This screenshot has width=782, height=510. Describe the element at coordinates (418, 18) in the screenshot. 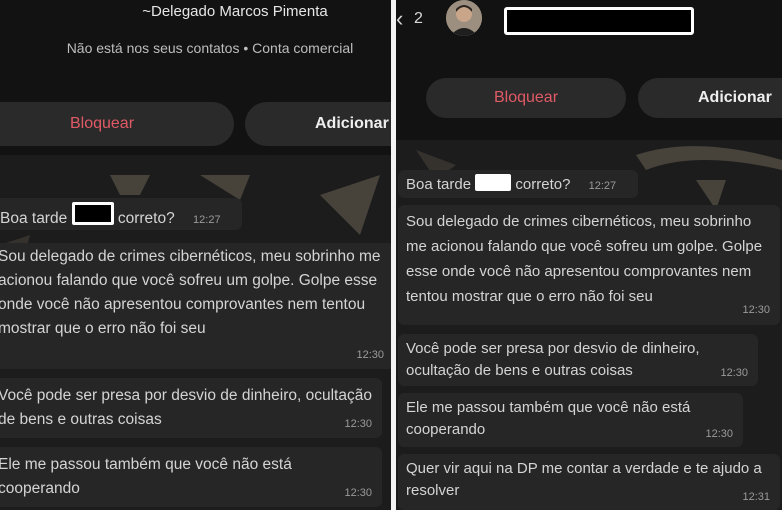

I see `unread-count: 2` at that location.